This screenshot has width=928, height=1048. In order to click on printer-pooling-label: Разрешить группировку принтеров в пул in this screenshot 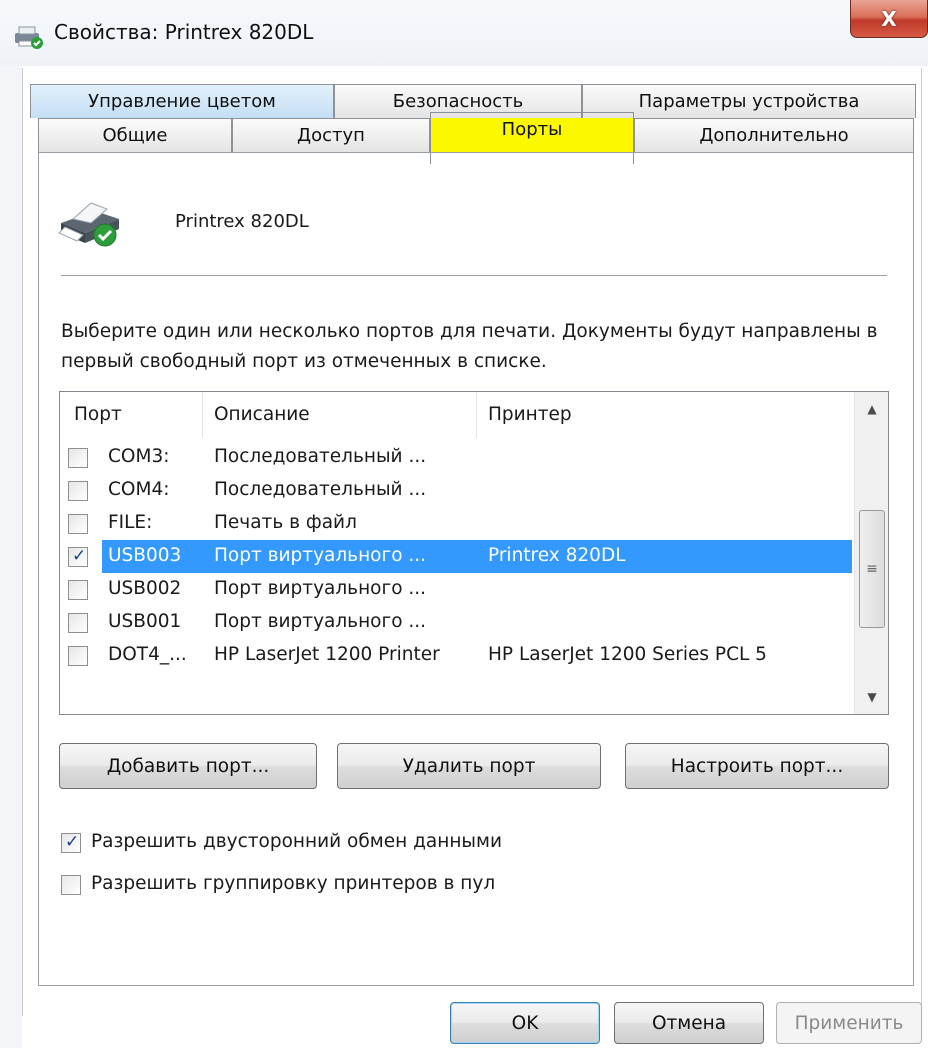, I will do `click(293, 883)`.